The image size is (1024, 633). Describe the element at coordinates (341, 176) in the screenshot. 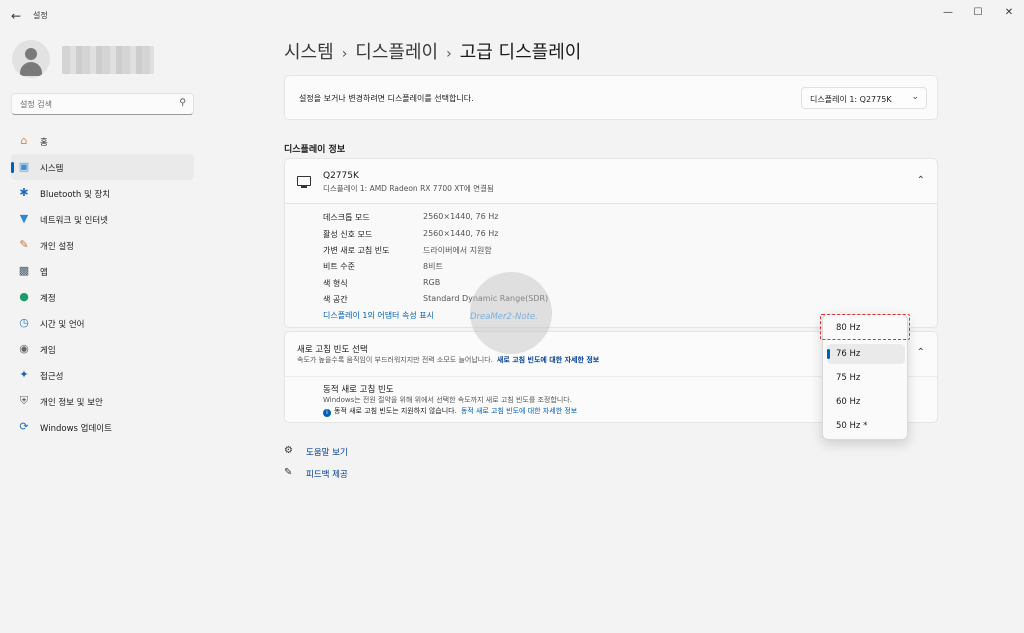

I see `monitor-name: Q2775K` at that location.